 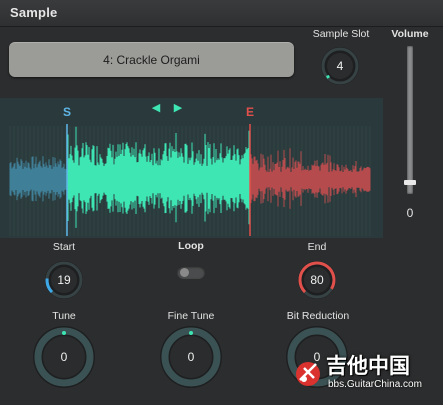 I want to click on end-label: End, so click(x=317, y=247).